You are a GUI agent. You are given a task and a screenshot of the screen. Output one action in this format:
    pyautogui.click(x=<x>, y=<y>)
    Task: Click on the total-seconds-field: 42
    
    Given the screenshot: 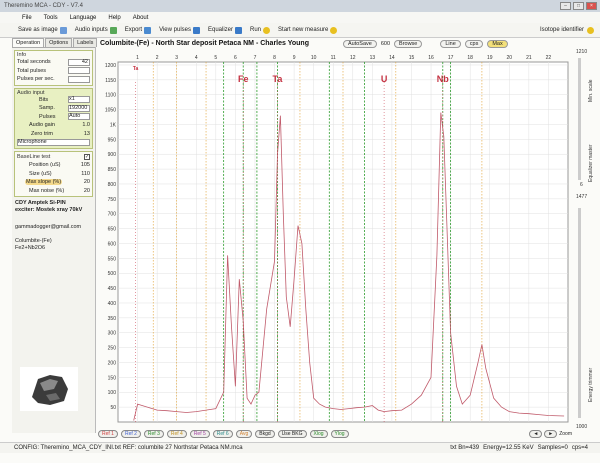 What is the action you would take?
    pyautogui.click(x=79, y=62)
    